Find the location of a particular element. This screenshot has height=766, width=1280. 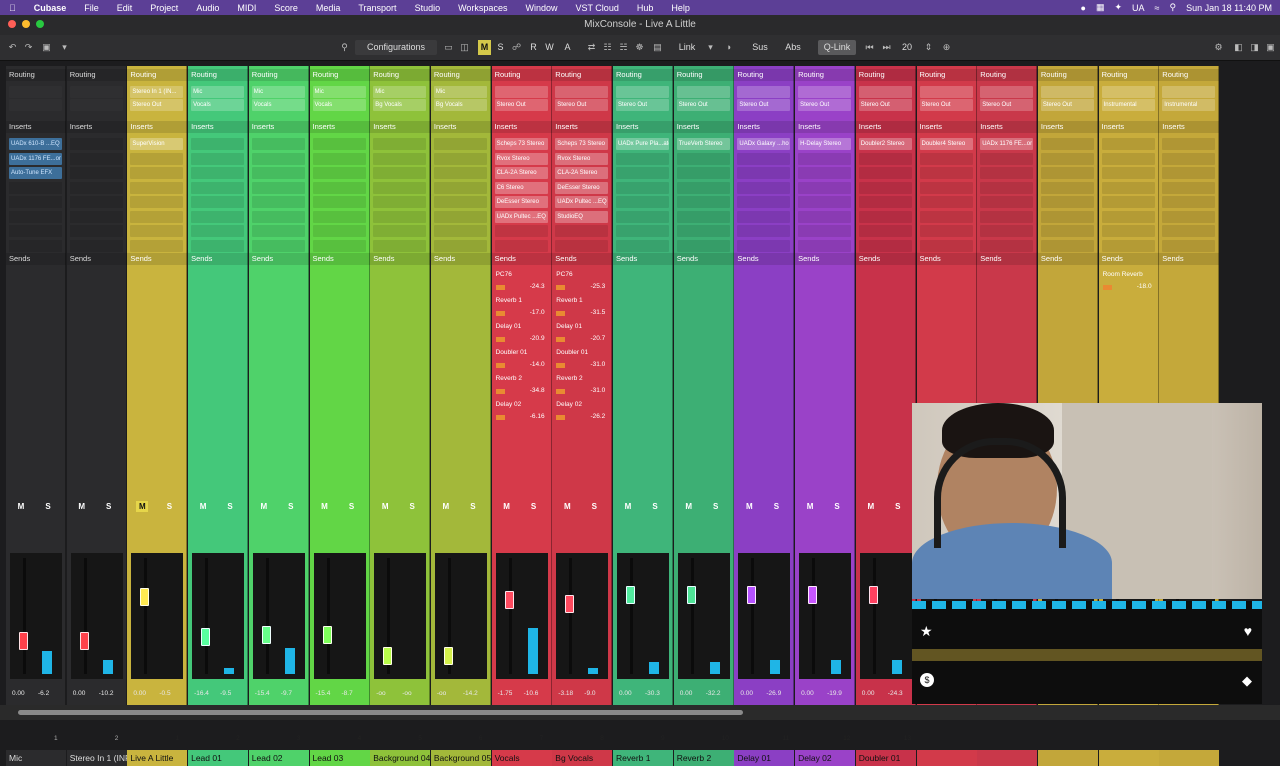

record-status-icon: ● is located at coordinates (1083, 8).